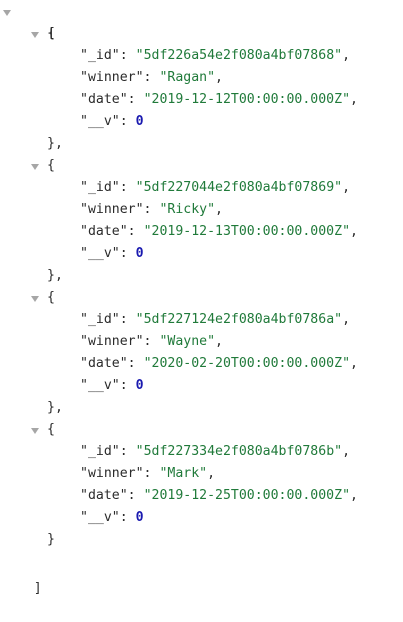 The height and width of the screenshot is (622, 403). What do you see at coordinates (22, 576) in the screenshot?
I see `root-array-close: ]` at bounding box center [22, 576].